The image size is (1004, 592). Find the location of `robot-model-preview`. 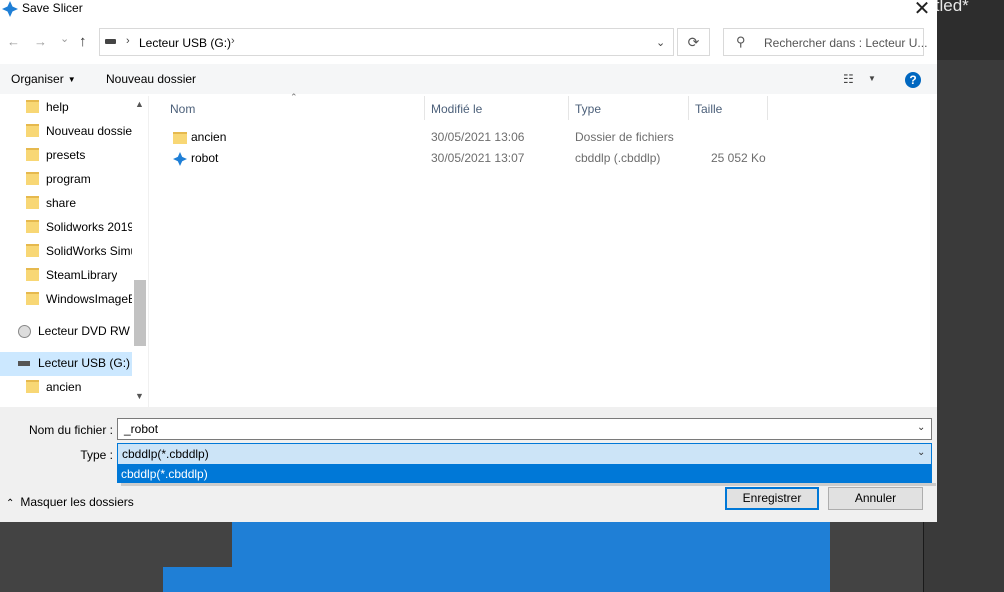

robot-model-preview is located at coordinates (531, 557).